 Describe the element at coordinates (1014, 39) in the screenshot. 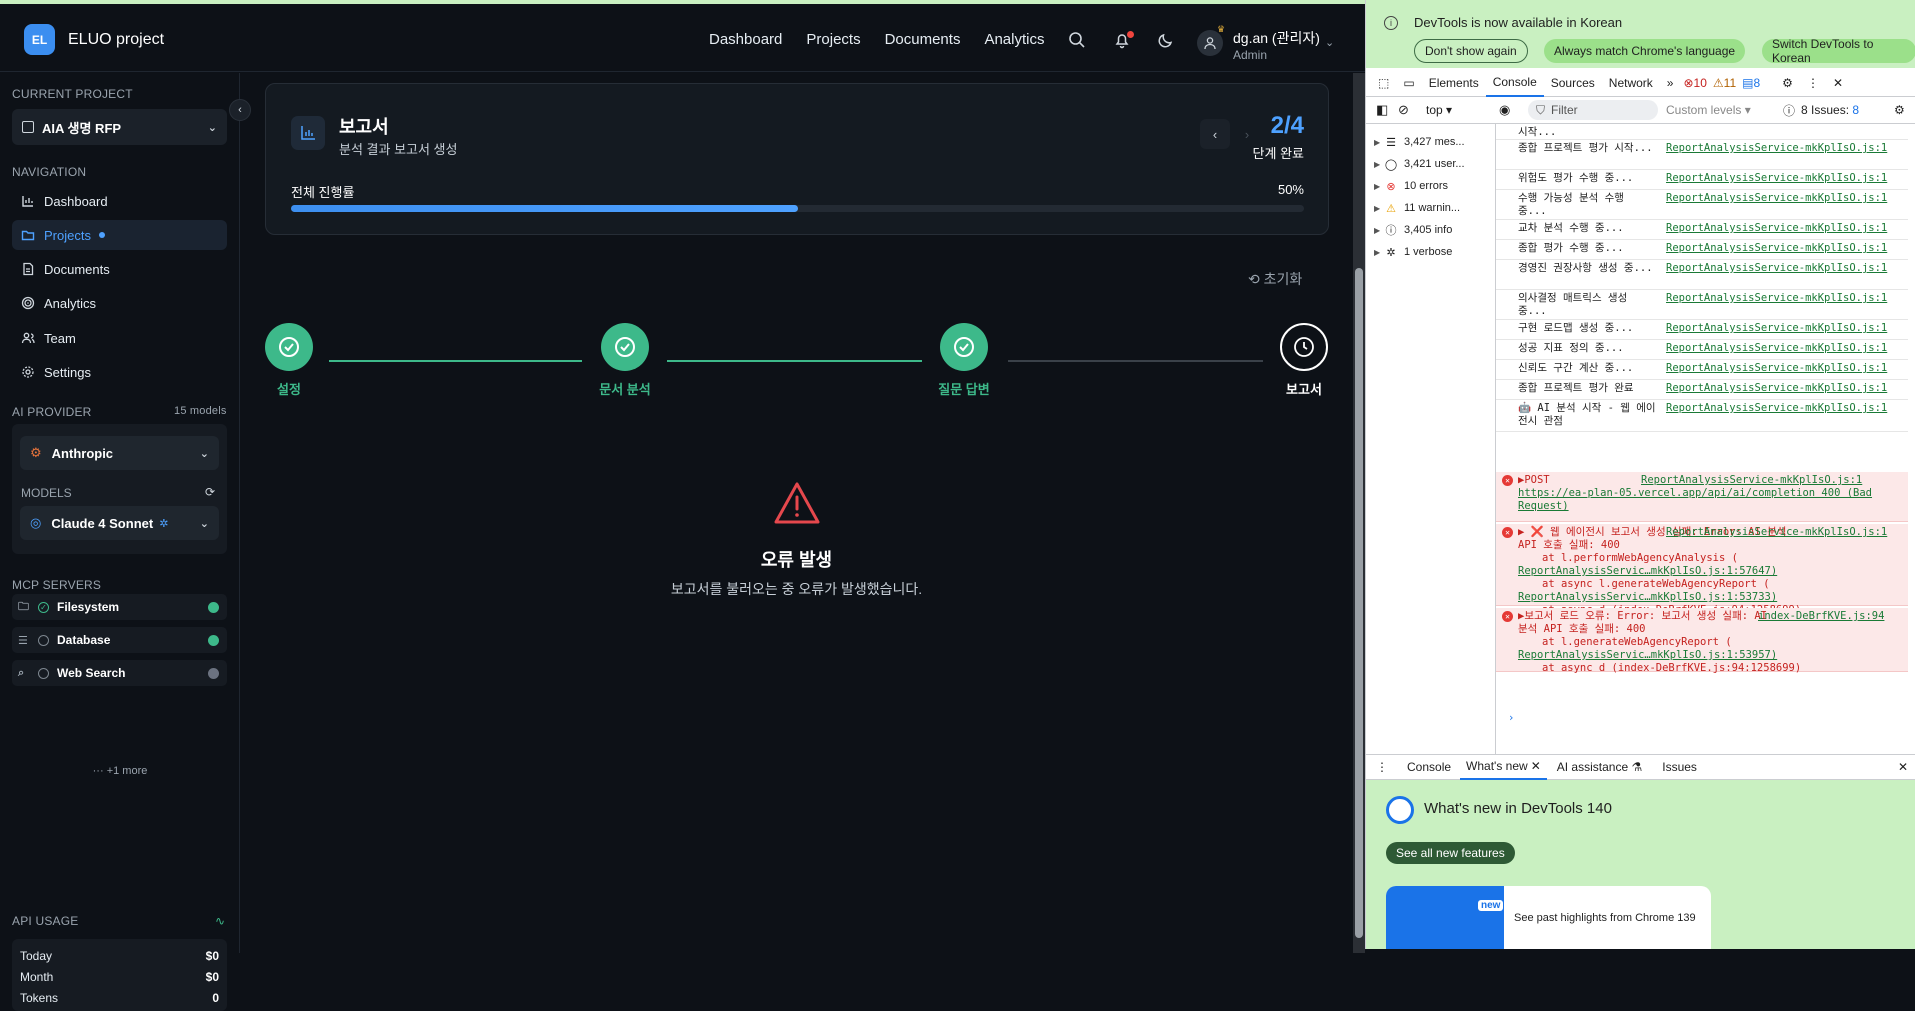

I see `topnav-analytics: Analytics` at that location.